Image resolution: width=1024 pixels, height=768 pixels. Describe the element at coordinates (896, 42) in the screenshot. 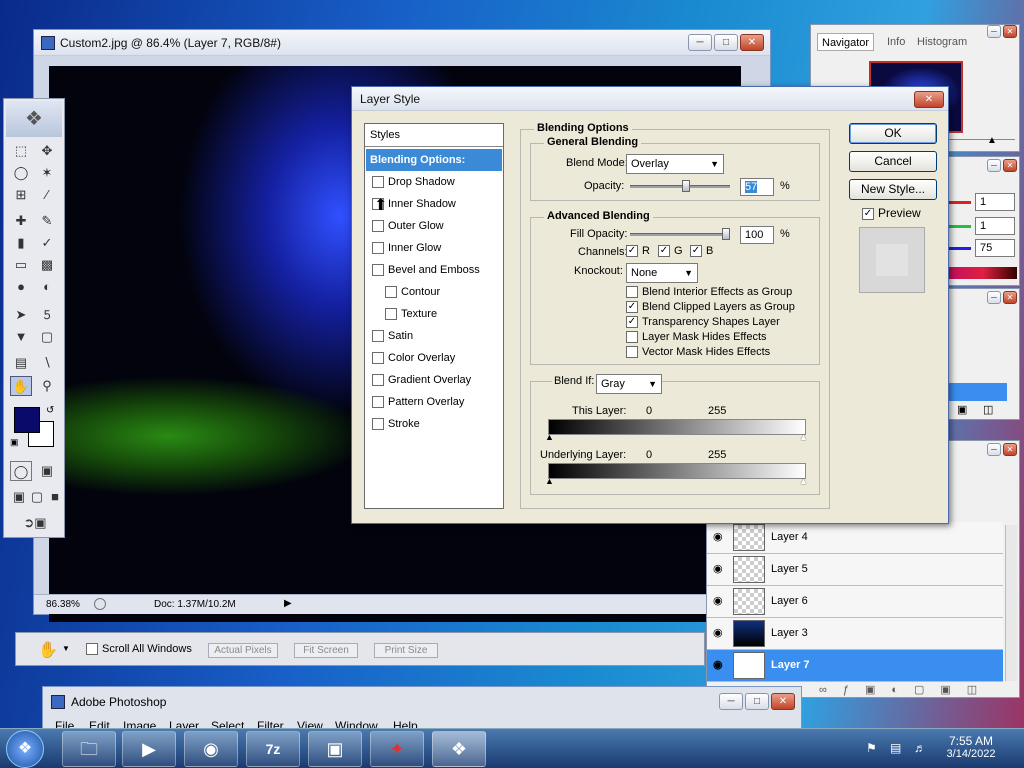

I see `tab-info: Info` at that location.